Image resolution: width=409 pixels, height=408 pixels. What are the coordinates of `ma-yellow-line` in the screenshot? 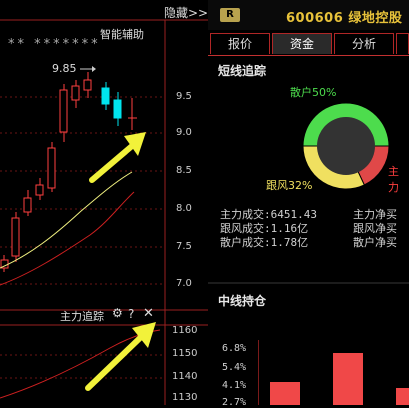 It's located at (66, 220).